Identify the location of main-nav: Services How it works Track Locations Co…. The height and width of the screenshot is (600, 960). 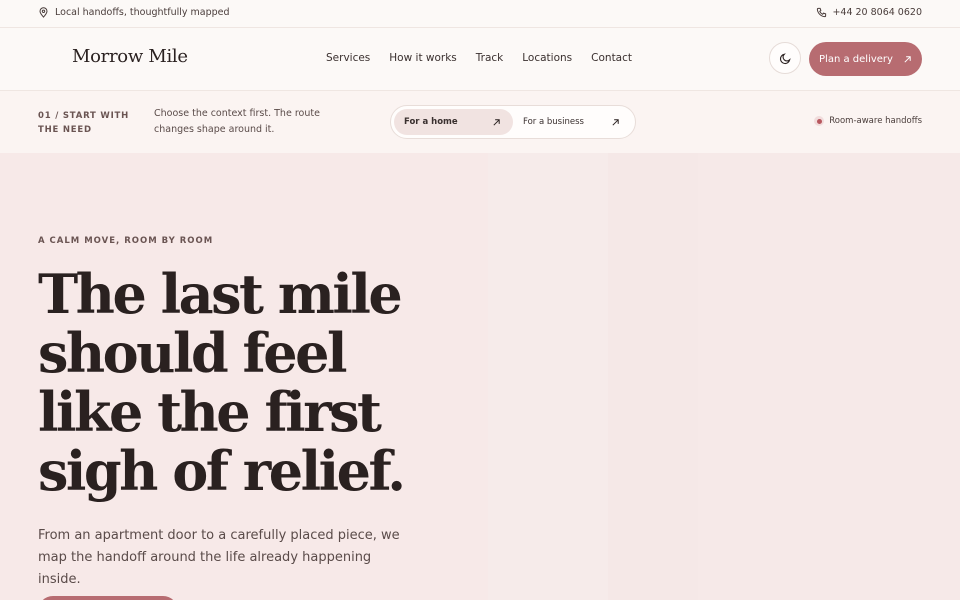
(479, 58).